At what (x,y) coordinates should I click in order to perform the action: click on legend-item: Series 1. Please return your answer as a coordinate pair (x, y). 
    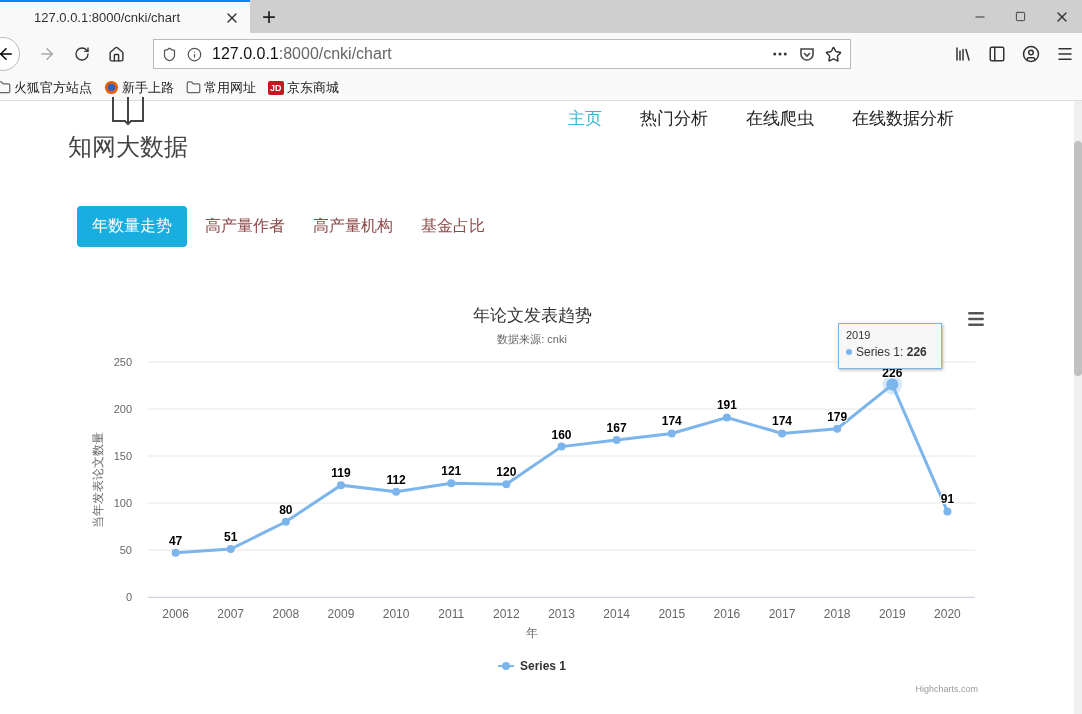
    Looking at the image, I should click on (532, 666).